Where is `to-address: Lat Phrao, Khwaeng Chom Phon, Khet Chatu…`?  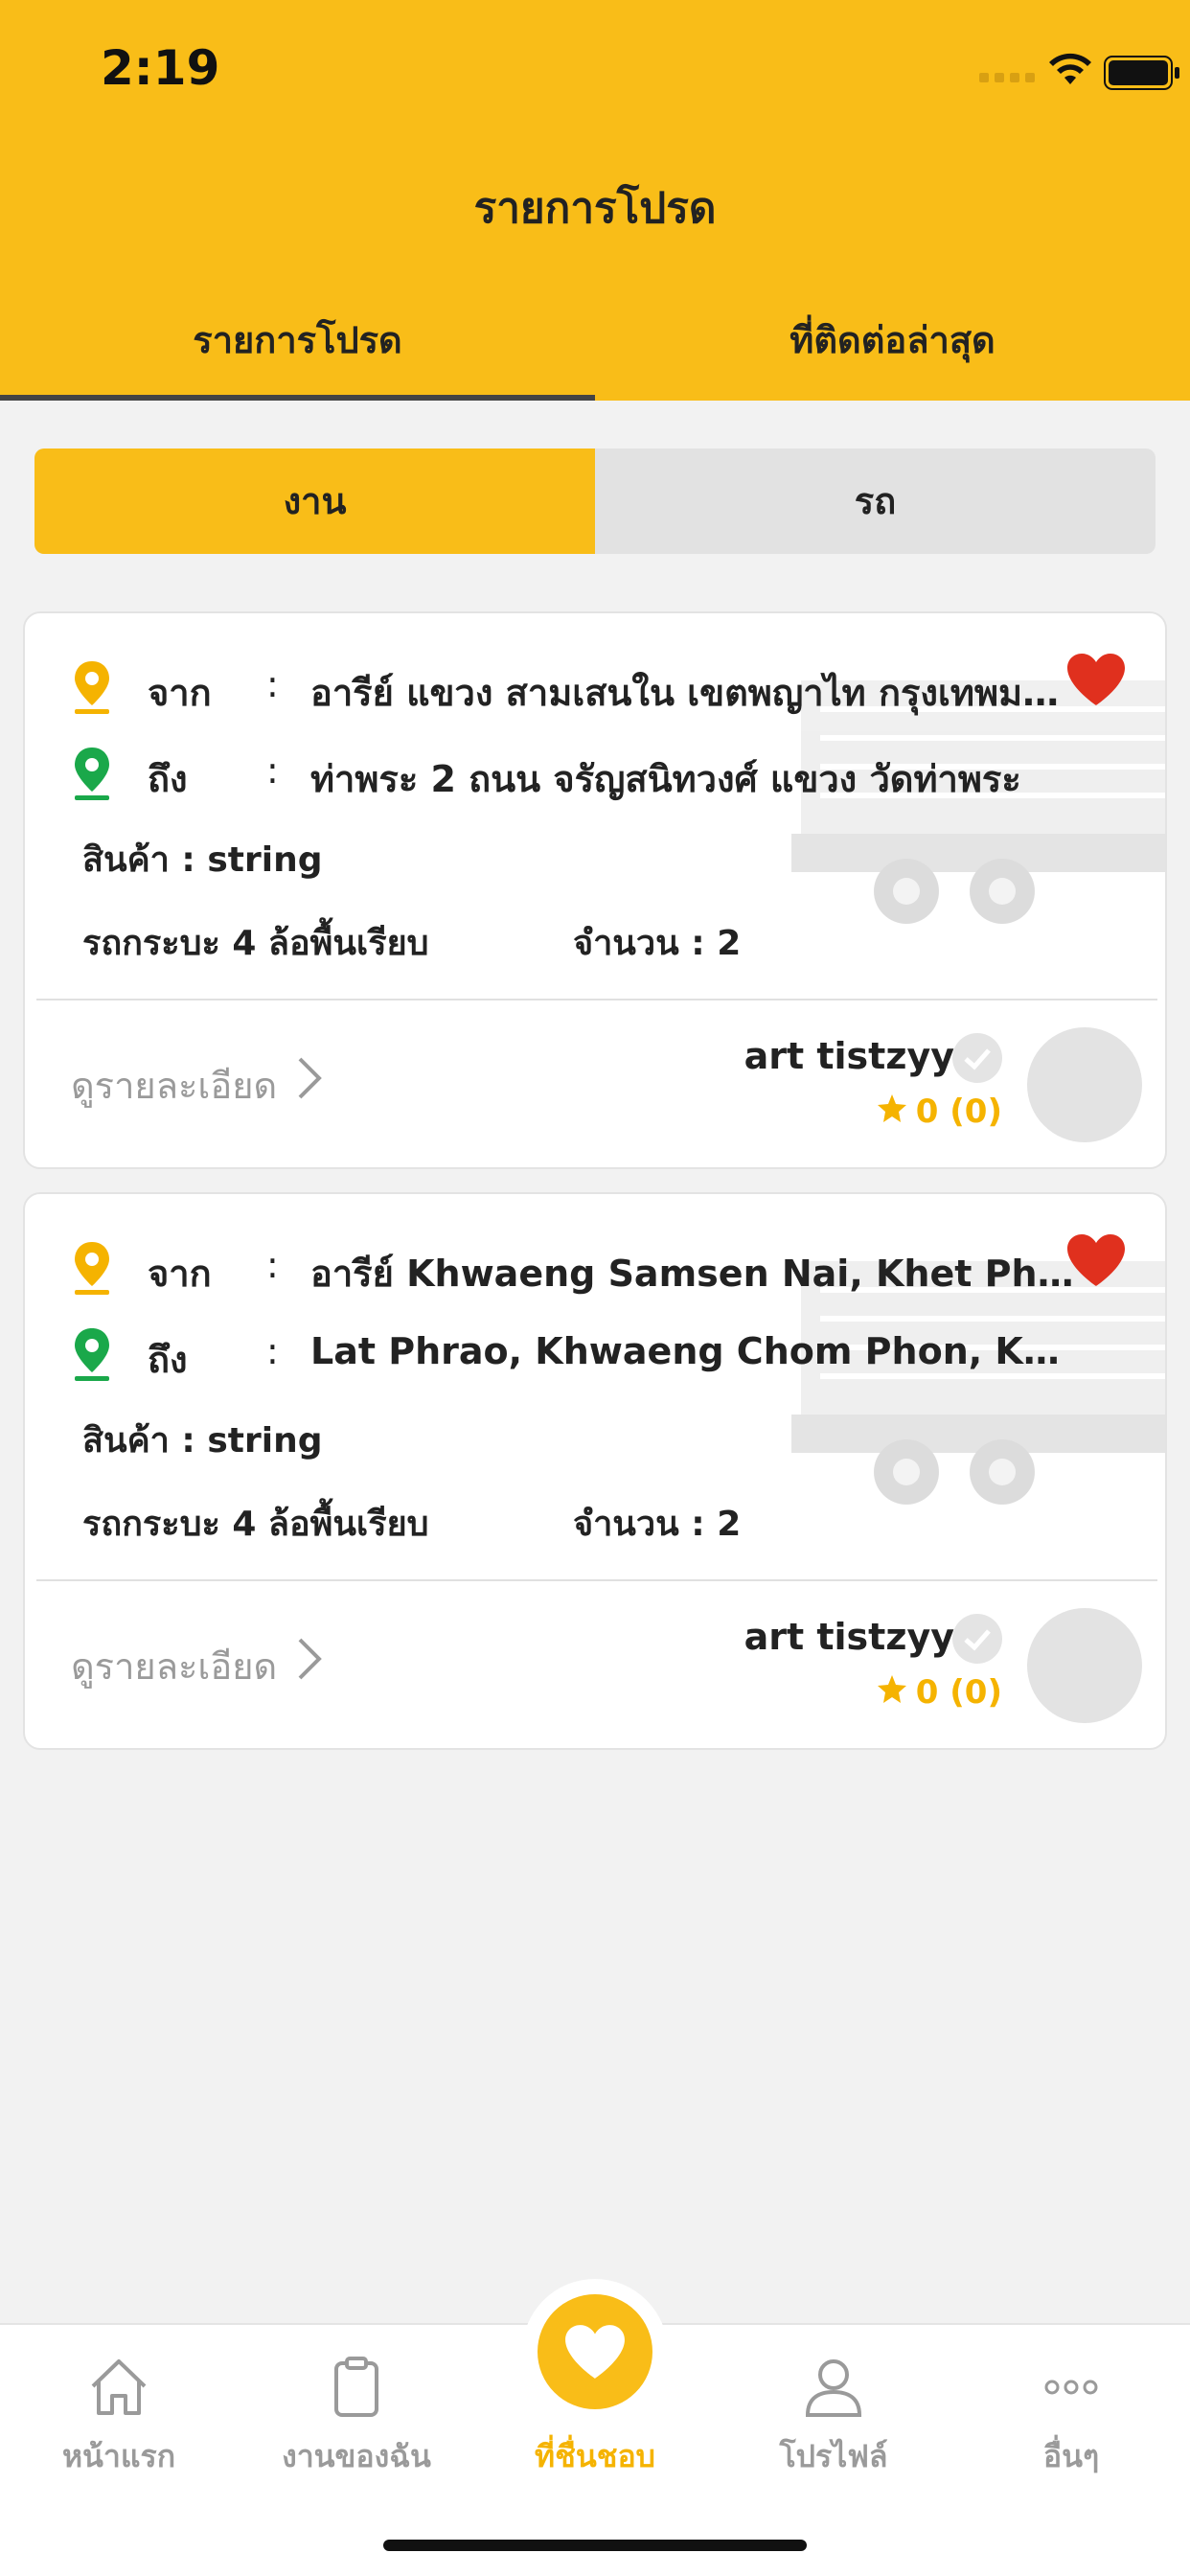 to-address: Lat Phrao, Khwaeng Chom Phon, Khet Chatu… is located at coordinates (694, 1351).